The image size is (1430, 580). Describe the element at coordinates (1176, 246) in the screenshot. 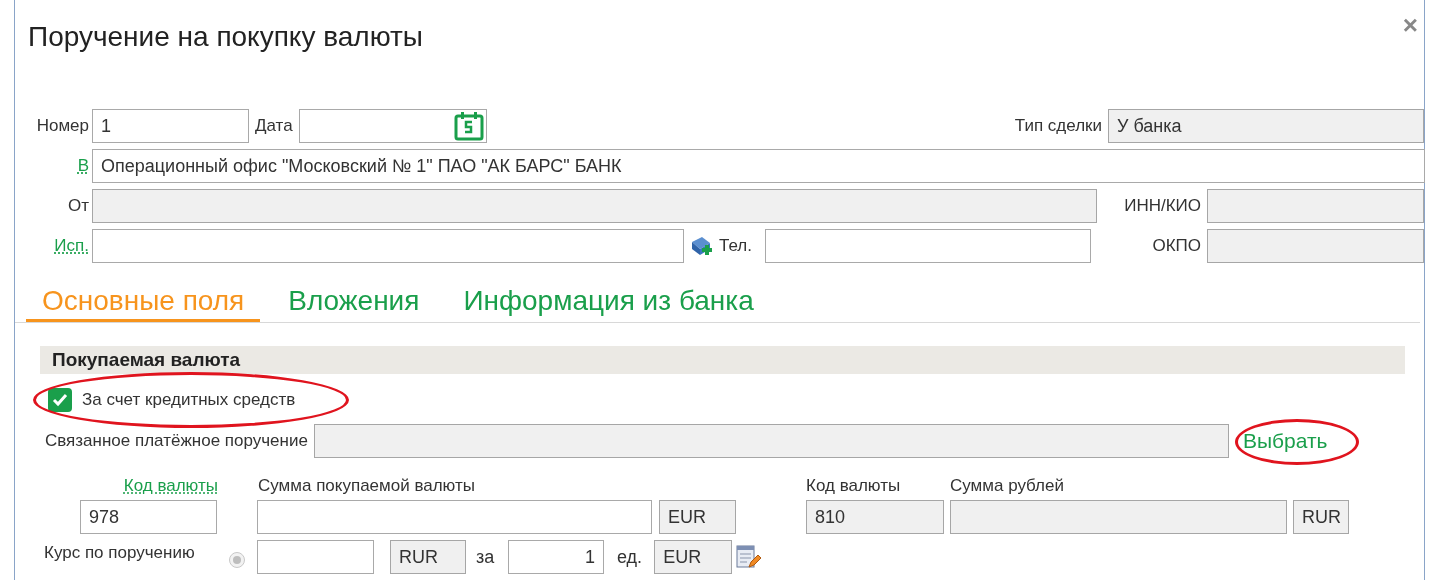

I see `field-label: ОКПО` at that location.